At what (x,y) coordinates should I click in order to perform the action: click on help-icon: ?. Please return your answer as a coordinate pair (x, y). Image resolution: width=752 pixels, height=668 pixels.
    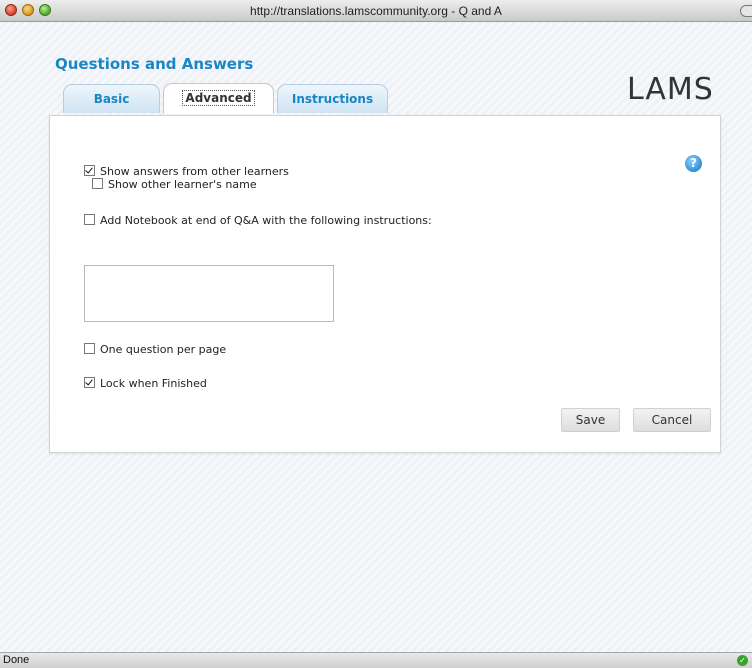
    Looking at the image, I should click on (693, 163).